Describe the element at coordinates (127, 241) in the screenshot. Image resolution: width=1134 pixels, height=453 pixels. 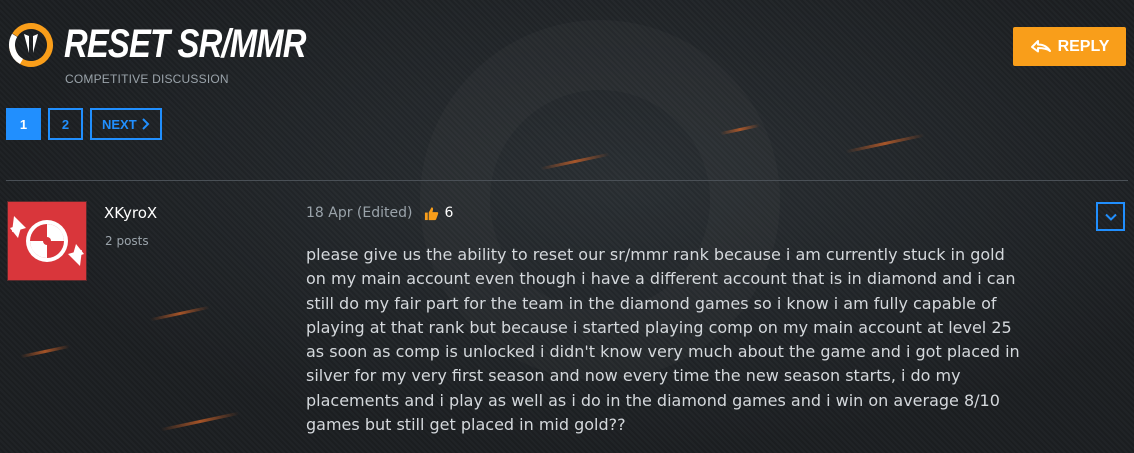
I see `author-post-count: 2 posts` at that location.